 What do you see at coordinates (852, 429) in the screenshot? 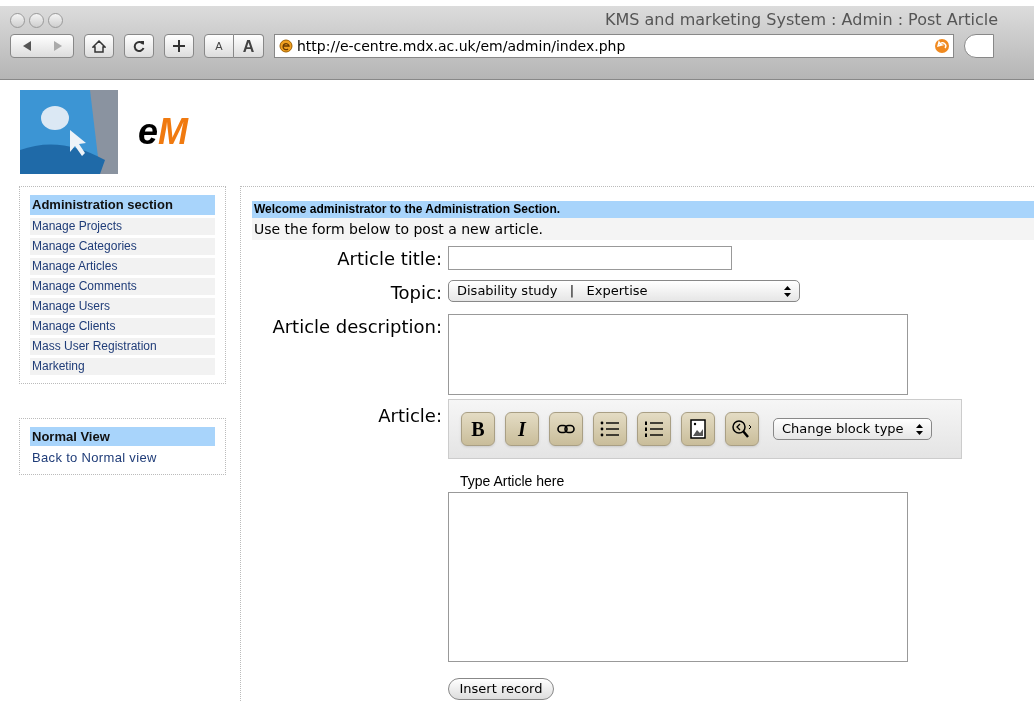
I see `block-type-select: Change block type` at bounding box center [852, 429].